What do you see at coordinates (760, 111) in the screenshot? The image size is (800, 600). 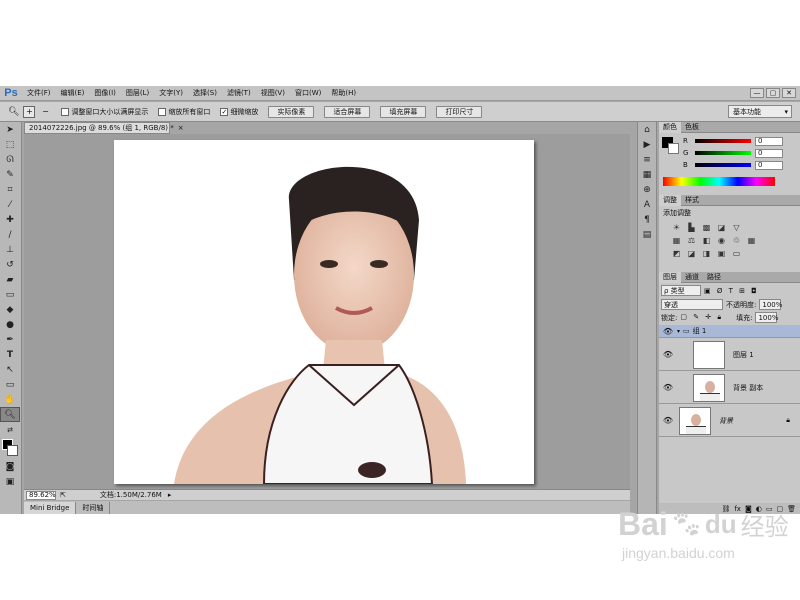 I see `workspace-select: 基本功能 ▾` at bounding box center [760, 111].